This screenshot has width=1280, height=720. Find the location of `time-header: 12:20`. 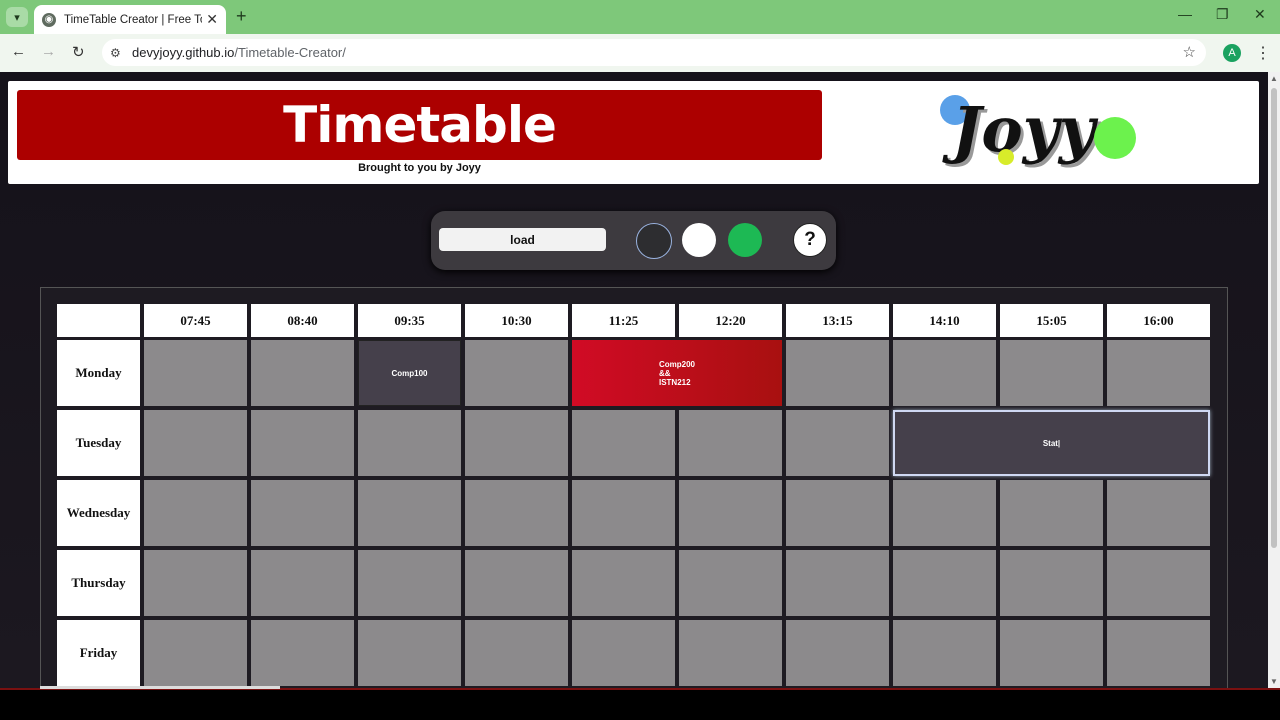

time-header: 12:20 is located at coordinates (730, 320).